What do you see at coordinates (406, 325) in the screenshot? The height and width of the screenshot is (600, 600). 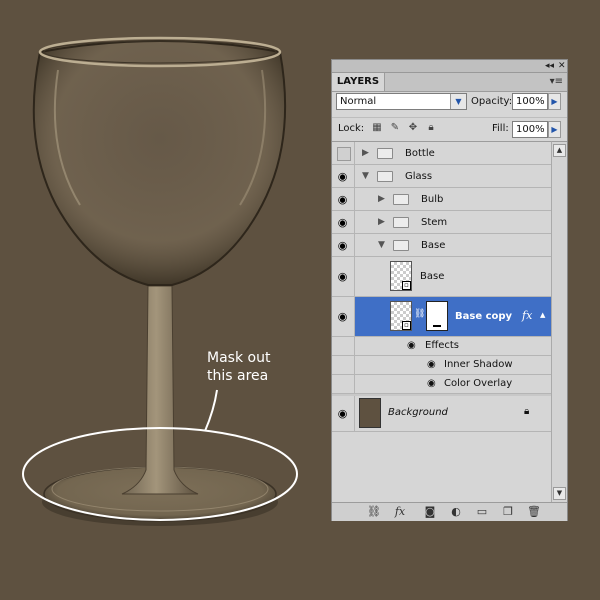 I see `smart-object-icon: ▫` at bounding box center [406, 325].